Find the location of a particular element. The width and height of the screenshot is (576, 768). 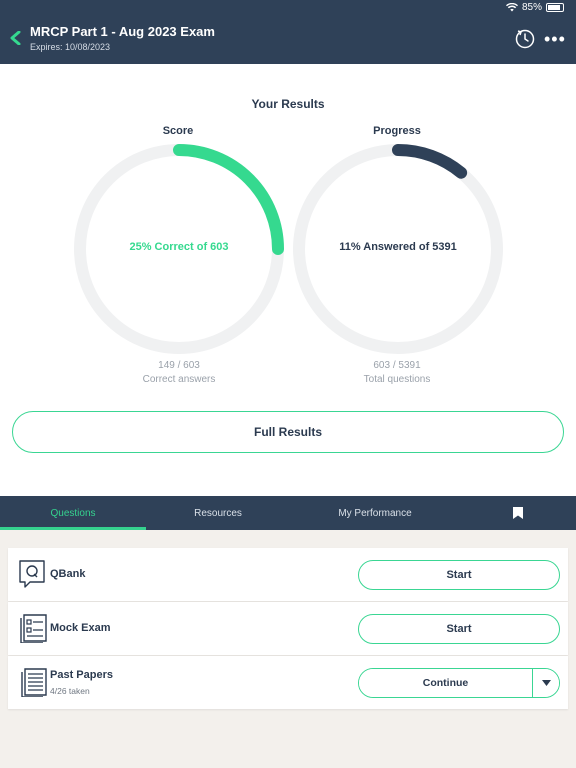

qbank-start-button: Start is located at coordinates (459, 575).